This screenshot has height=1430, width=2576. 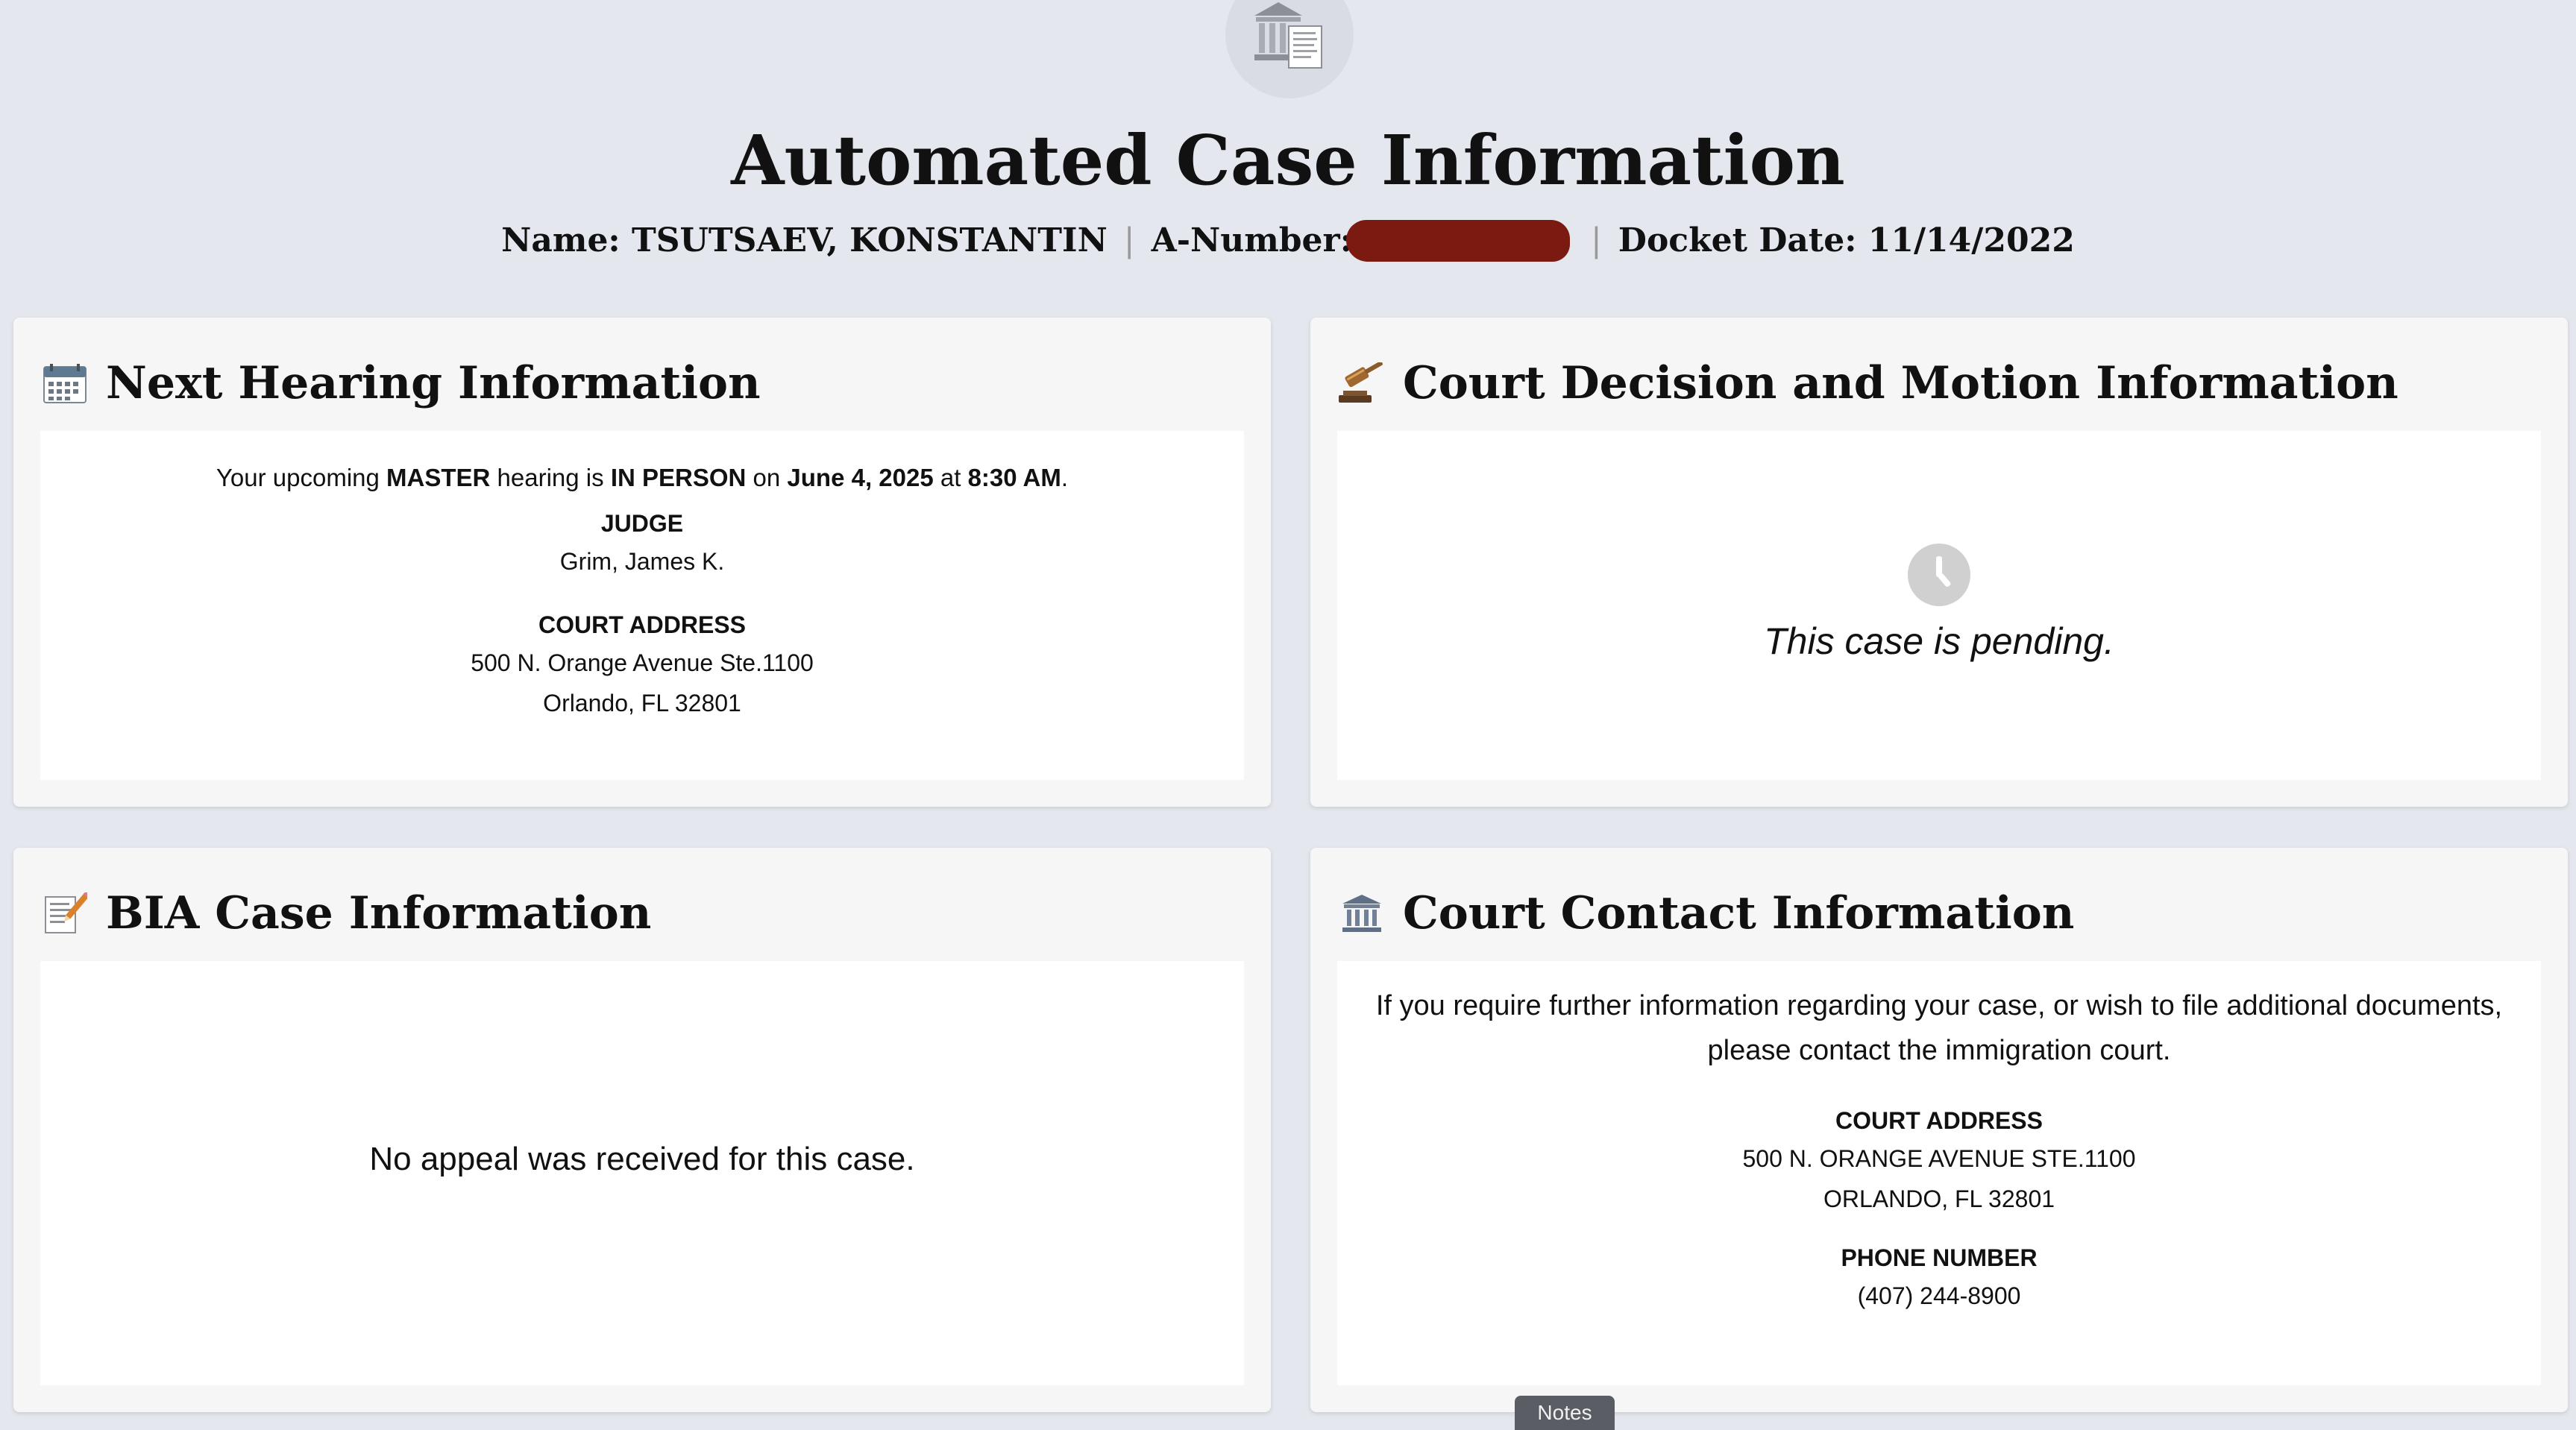 I want to click on pending-text: This case is pending., so click(x=1939, y=641).